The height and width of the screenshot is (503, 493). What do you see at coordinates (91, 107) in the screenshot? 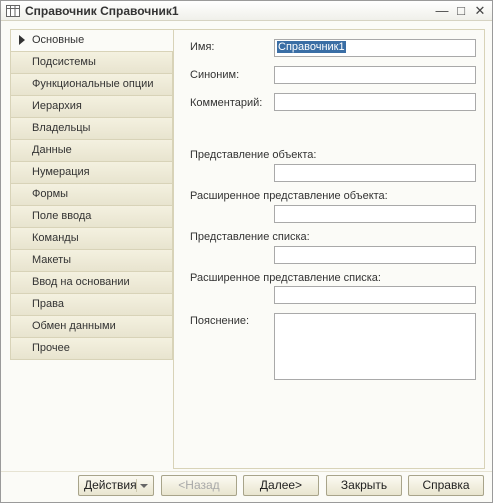
I see `nav-item: Иерархия` at bounding box center [91, 107].